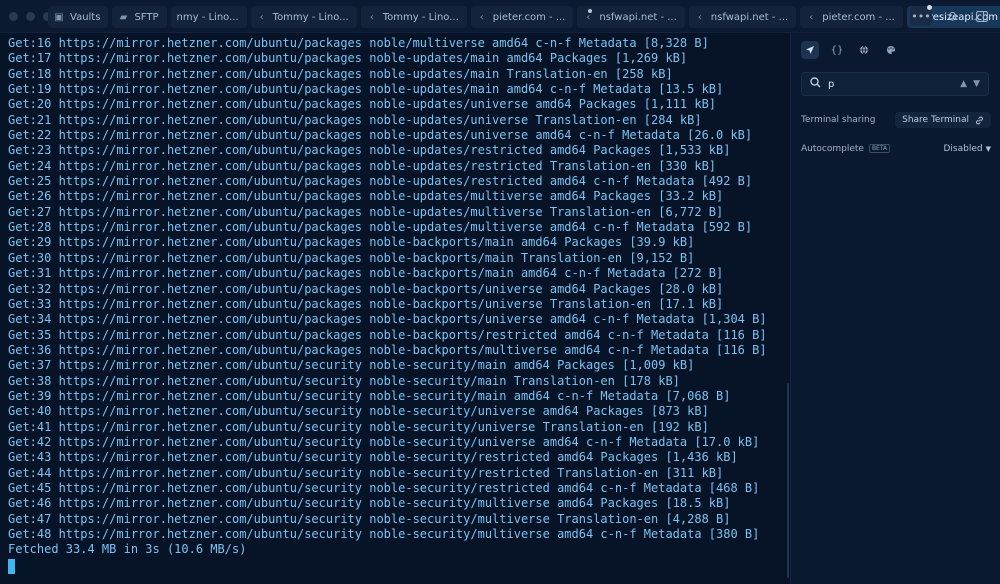  What do you see at coordinates (127, 549) in the screenshot?
I see `terminal-line: Fetched 33.4 MB in 3s (10.6 MB/s)` at bounding box center [127, 549].